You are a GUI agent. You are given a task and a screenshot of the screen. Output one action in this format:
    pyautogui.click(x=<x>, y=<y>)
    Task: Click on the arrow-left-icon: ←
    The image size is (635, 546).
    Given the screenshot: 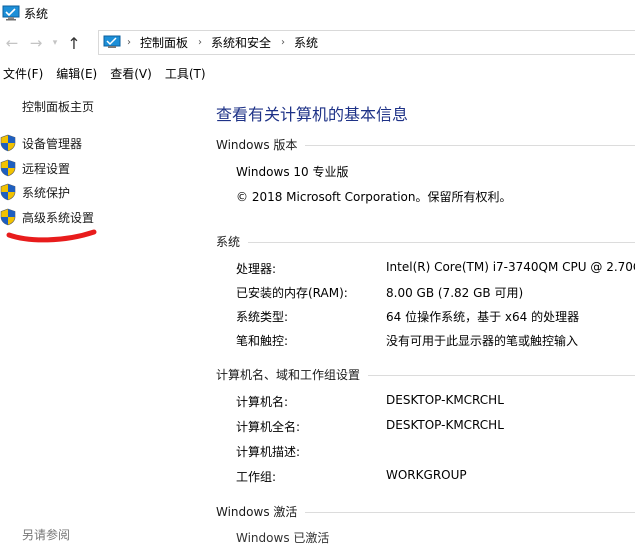 What is the action you would take?
    pyautogui.click(x=12, y=43)
    